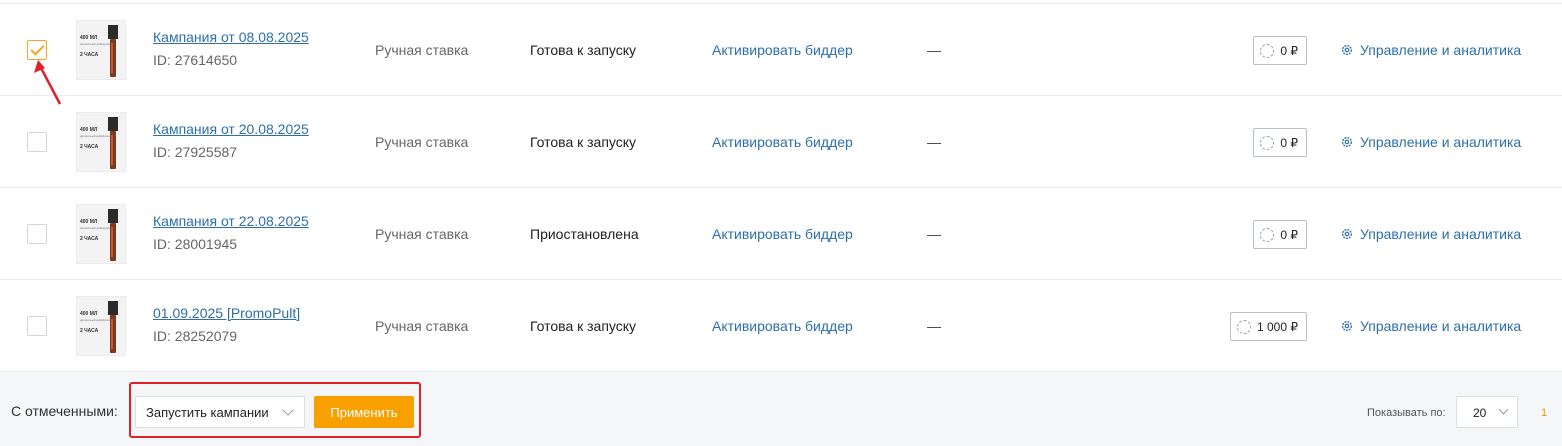 The height and width of the screenshot is (446, 1562). What do you see at coordinates (226, 313) in the screenshot?
I see `campaign-name-link: 01.09.2025 [PromoPult]` at bounding box center [226, 313].